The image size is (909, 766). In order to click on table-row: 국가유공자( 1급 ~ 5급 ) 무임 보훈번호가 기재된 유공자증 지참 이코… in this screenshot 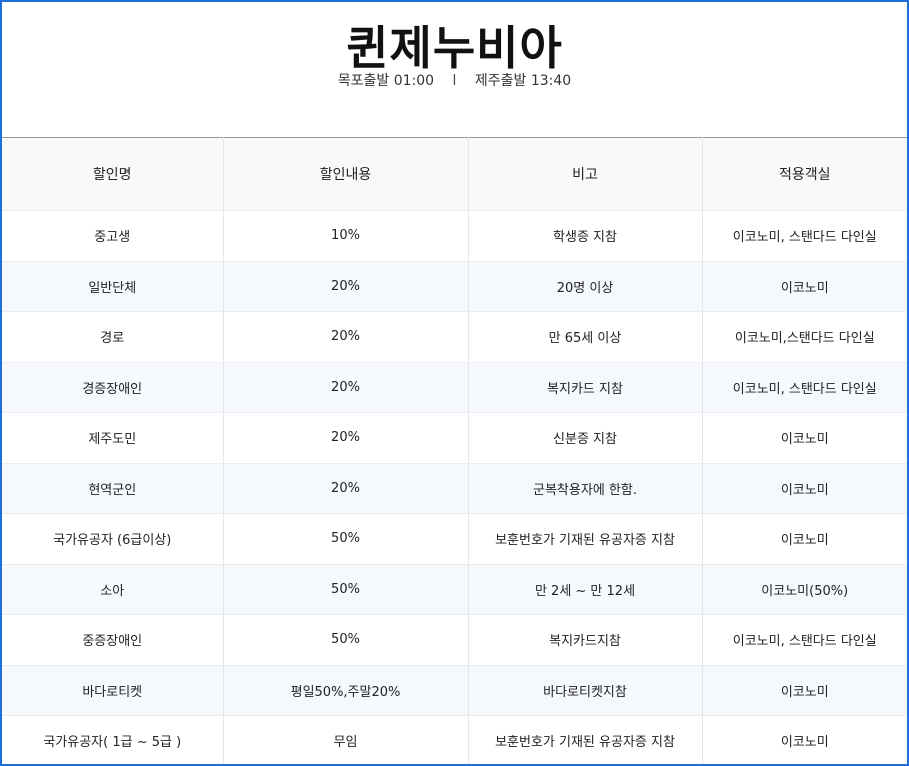, I will do `click(454, 739)`.